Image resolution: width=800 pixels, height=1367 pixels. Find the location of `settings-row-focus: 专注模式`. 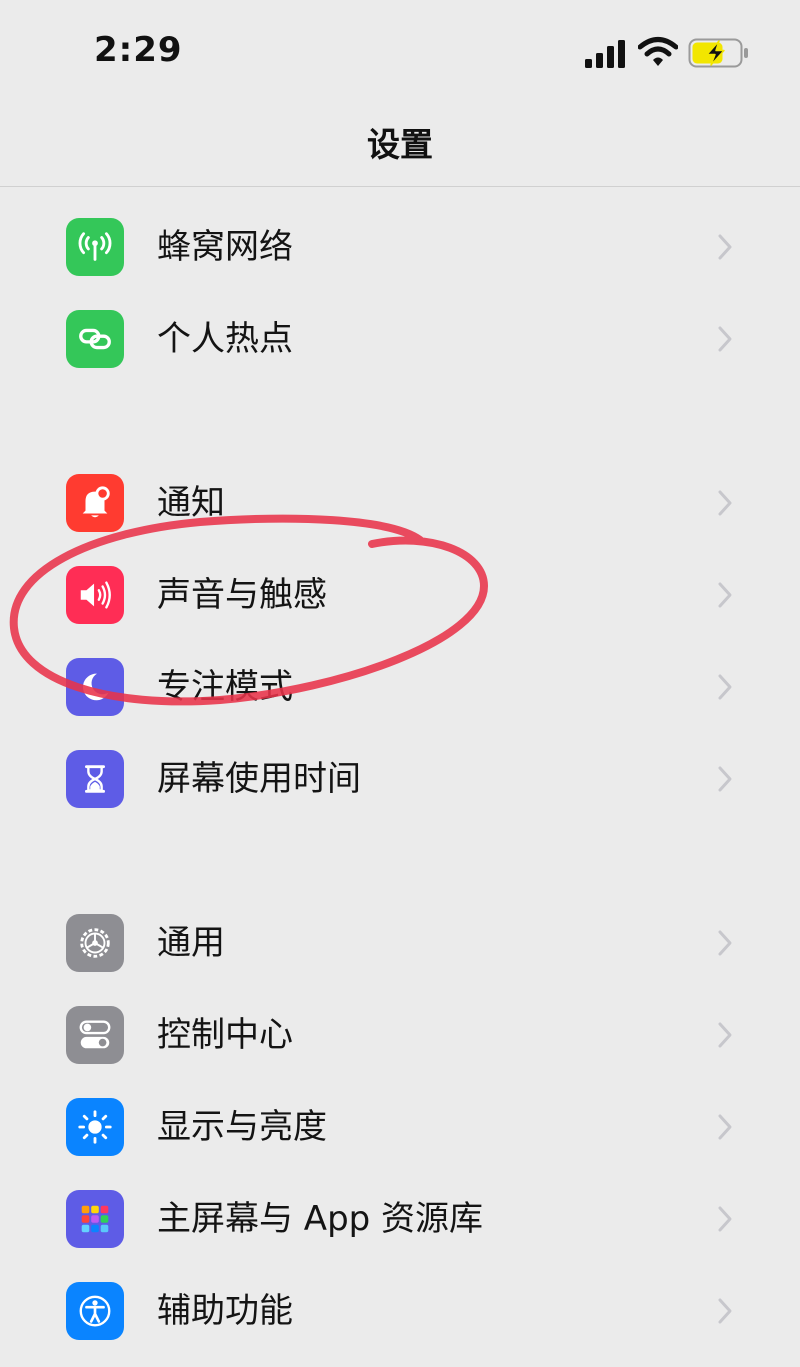

settings-row-focus: 专注模式 is located at coordinates (400, 687).